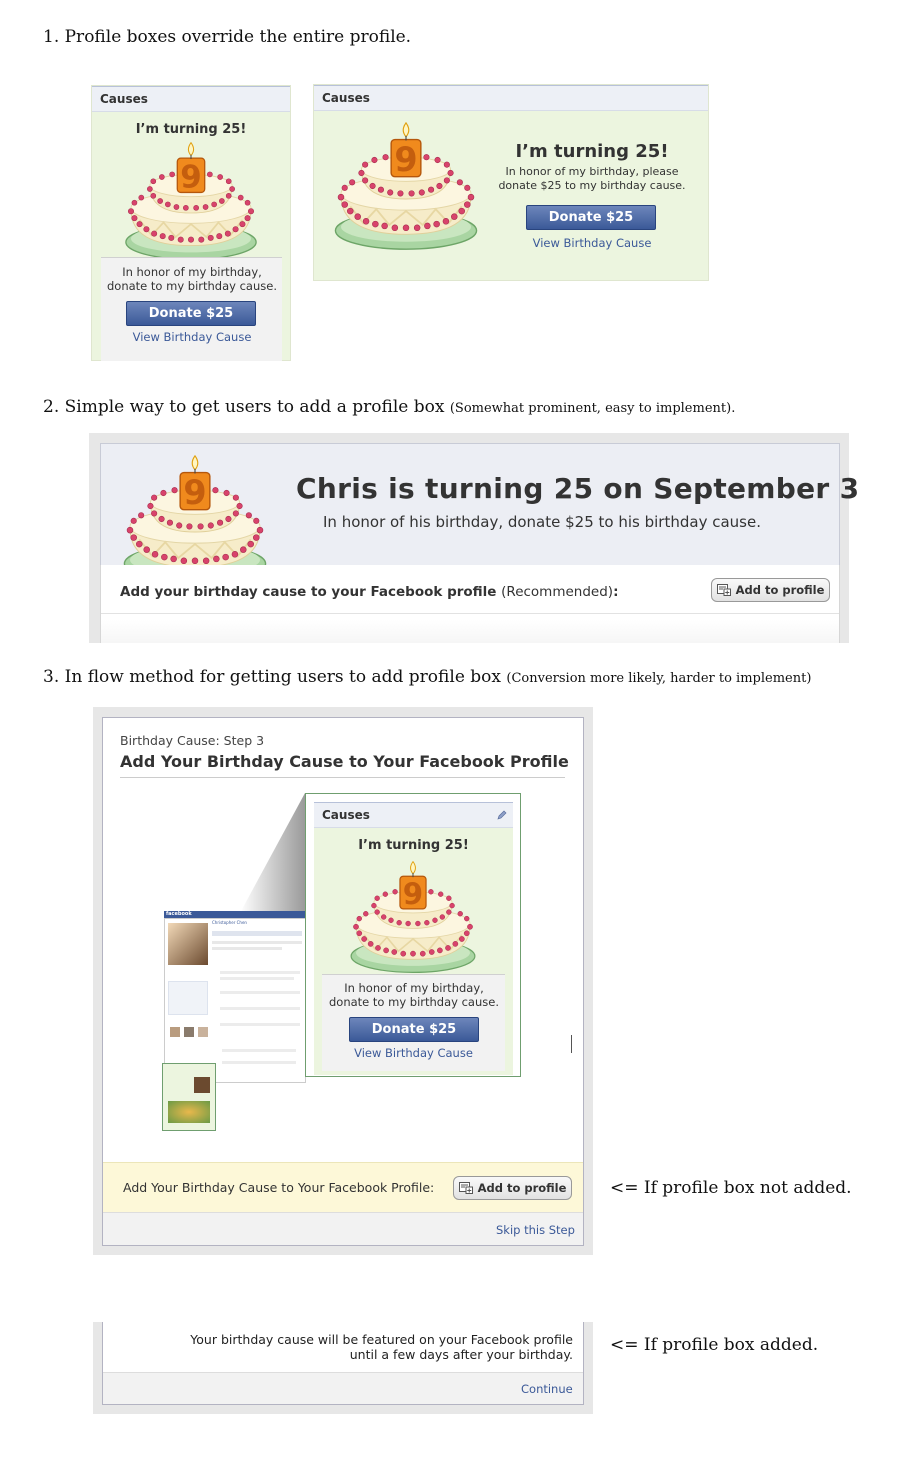  Describe the element at coordinates (342, 777) in the screenshot. I see `title-divider` at that location.